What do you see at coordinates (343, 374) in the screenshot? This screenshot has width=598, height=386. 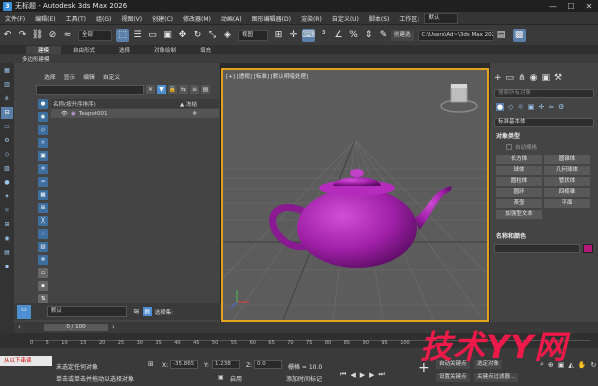 I see `goto-start-icon: ⏮` at bounding box center [343, 374].